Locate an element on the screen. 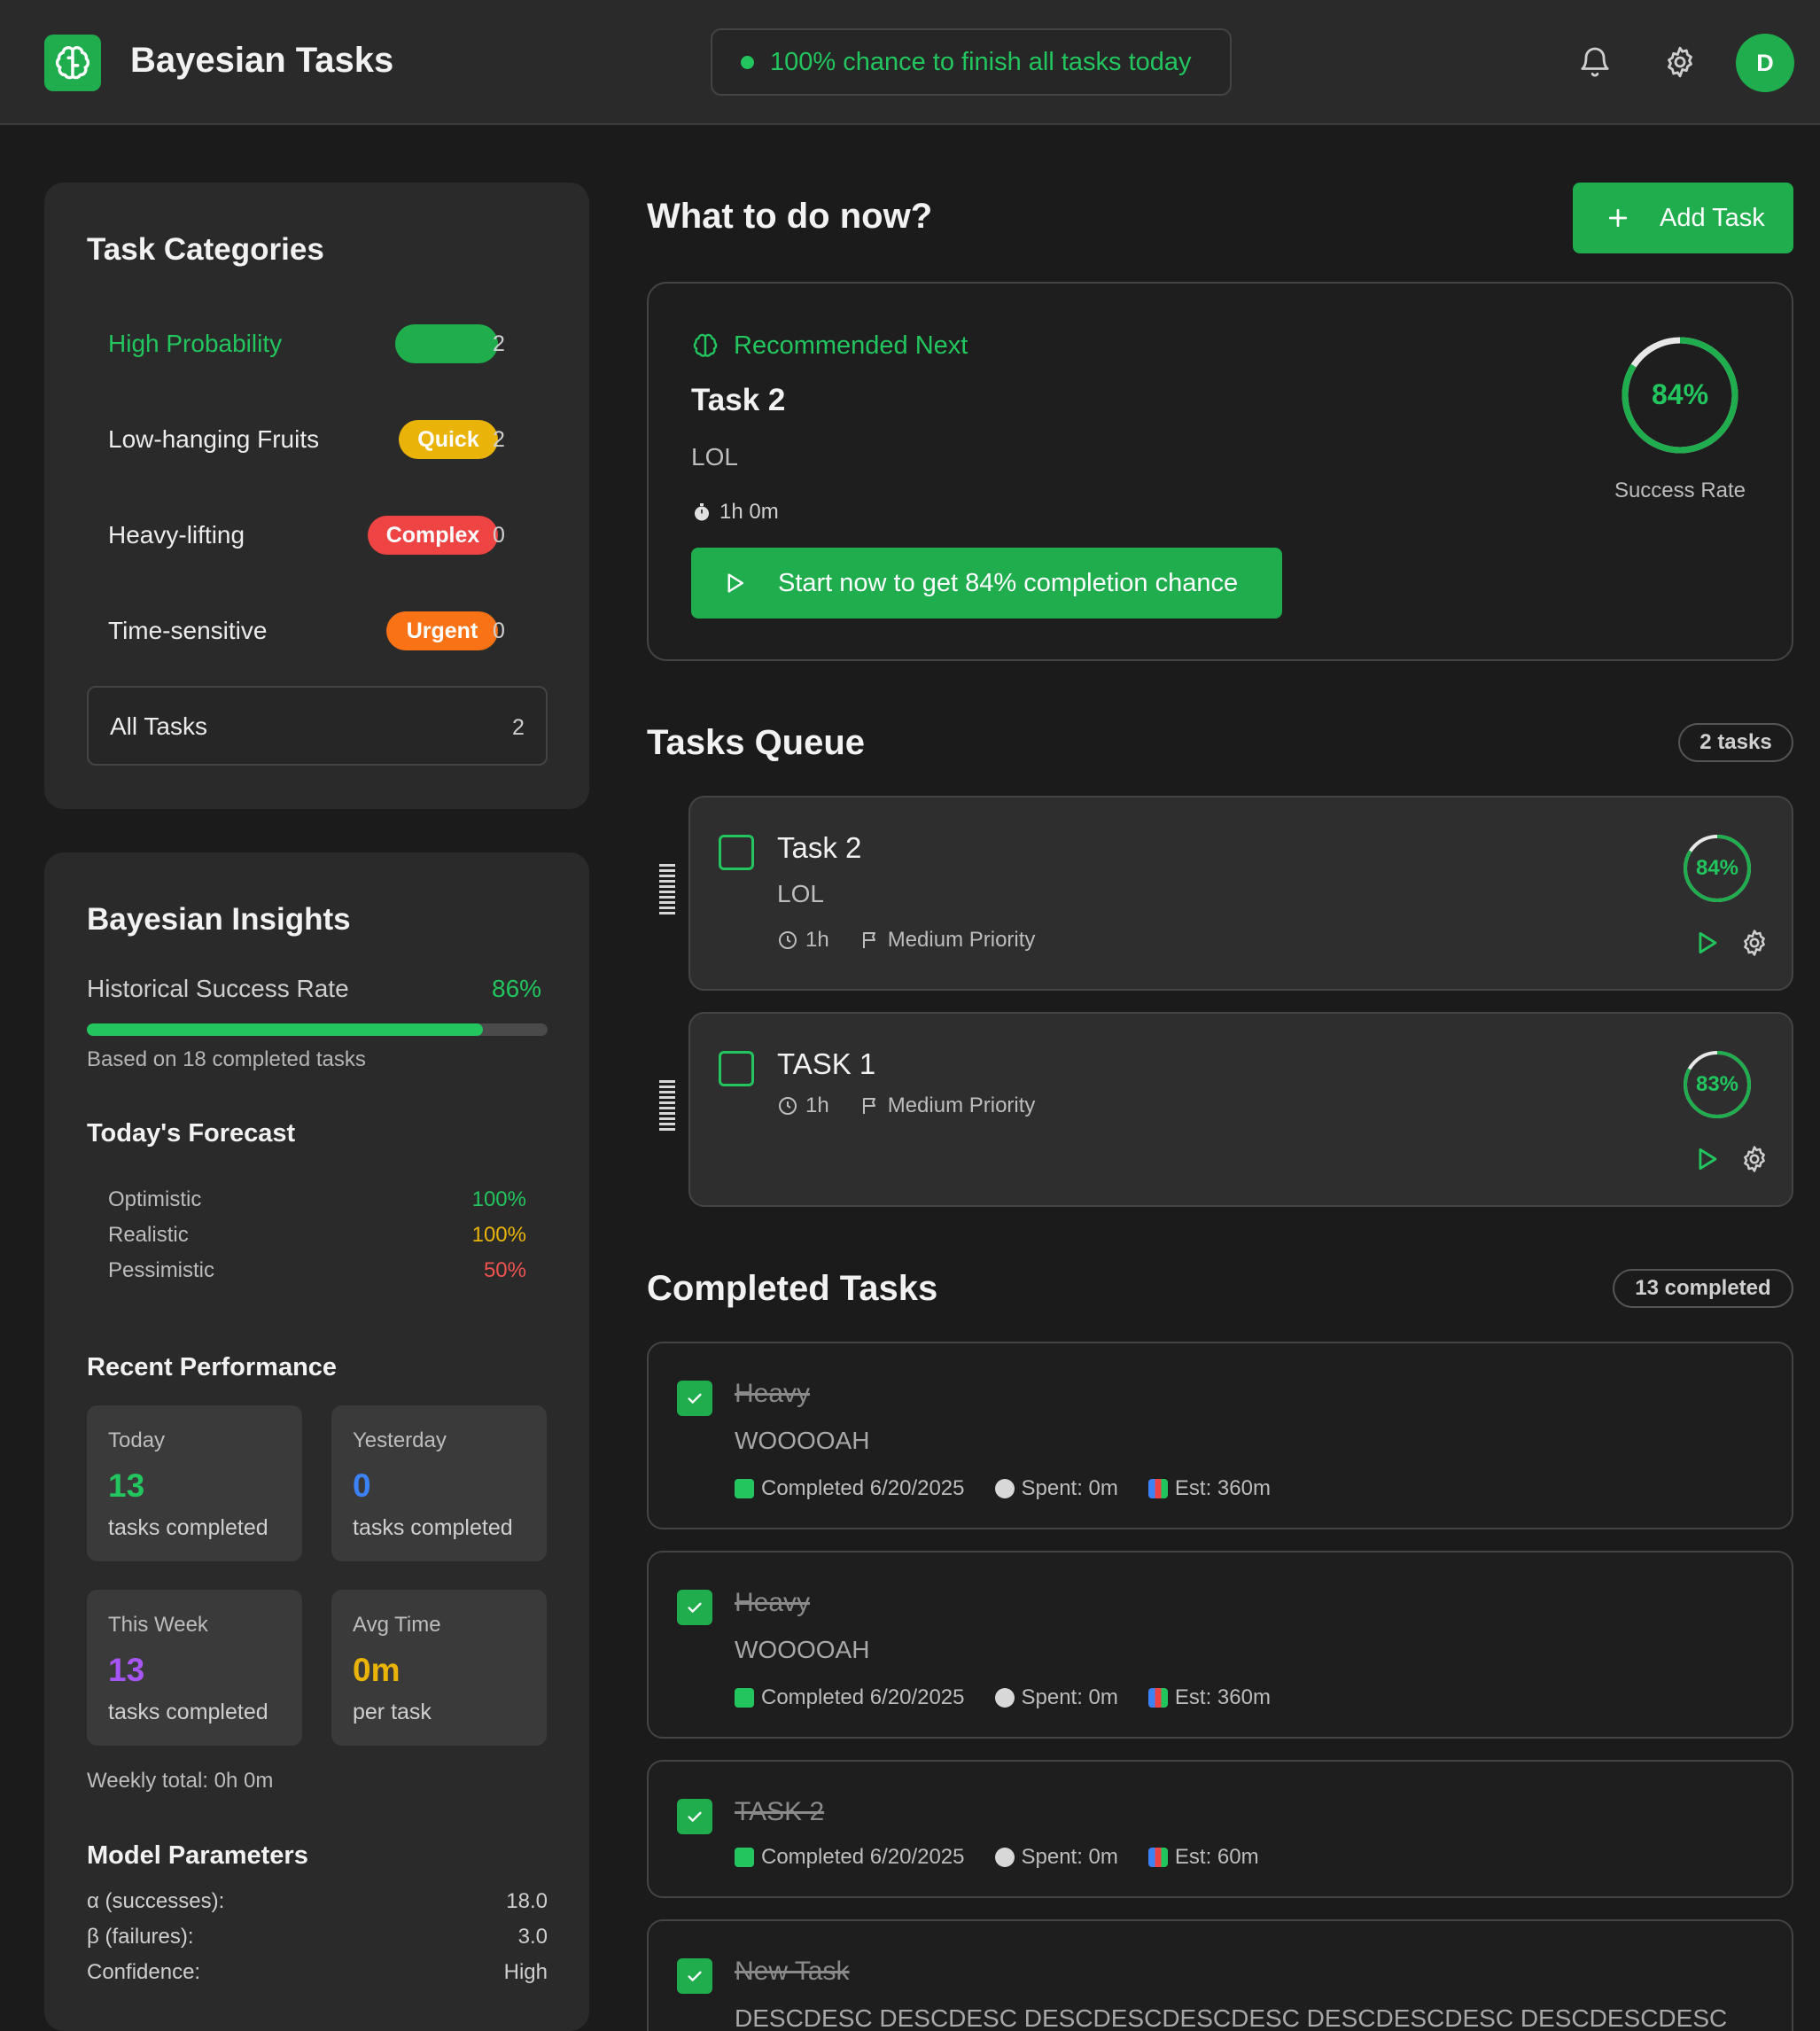 This screenshot has height=2031, width=1820. duration-text: 1h 0m is located at coordinates (749, 512).